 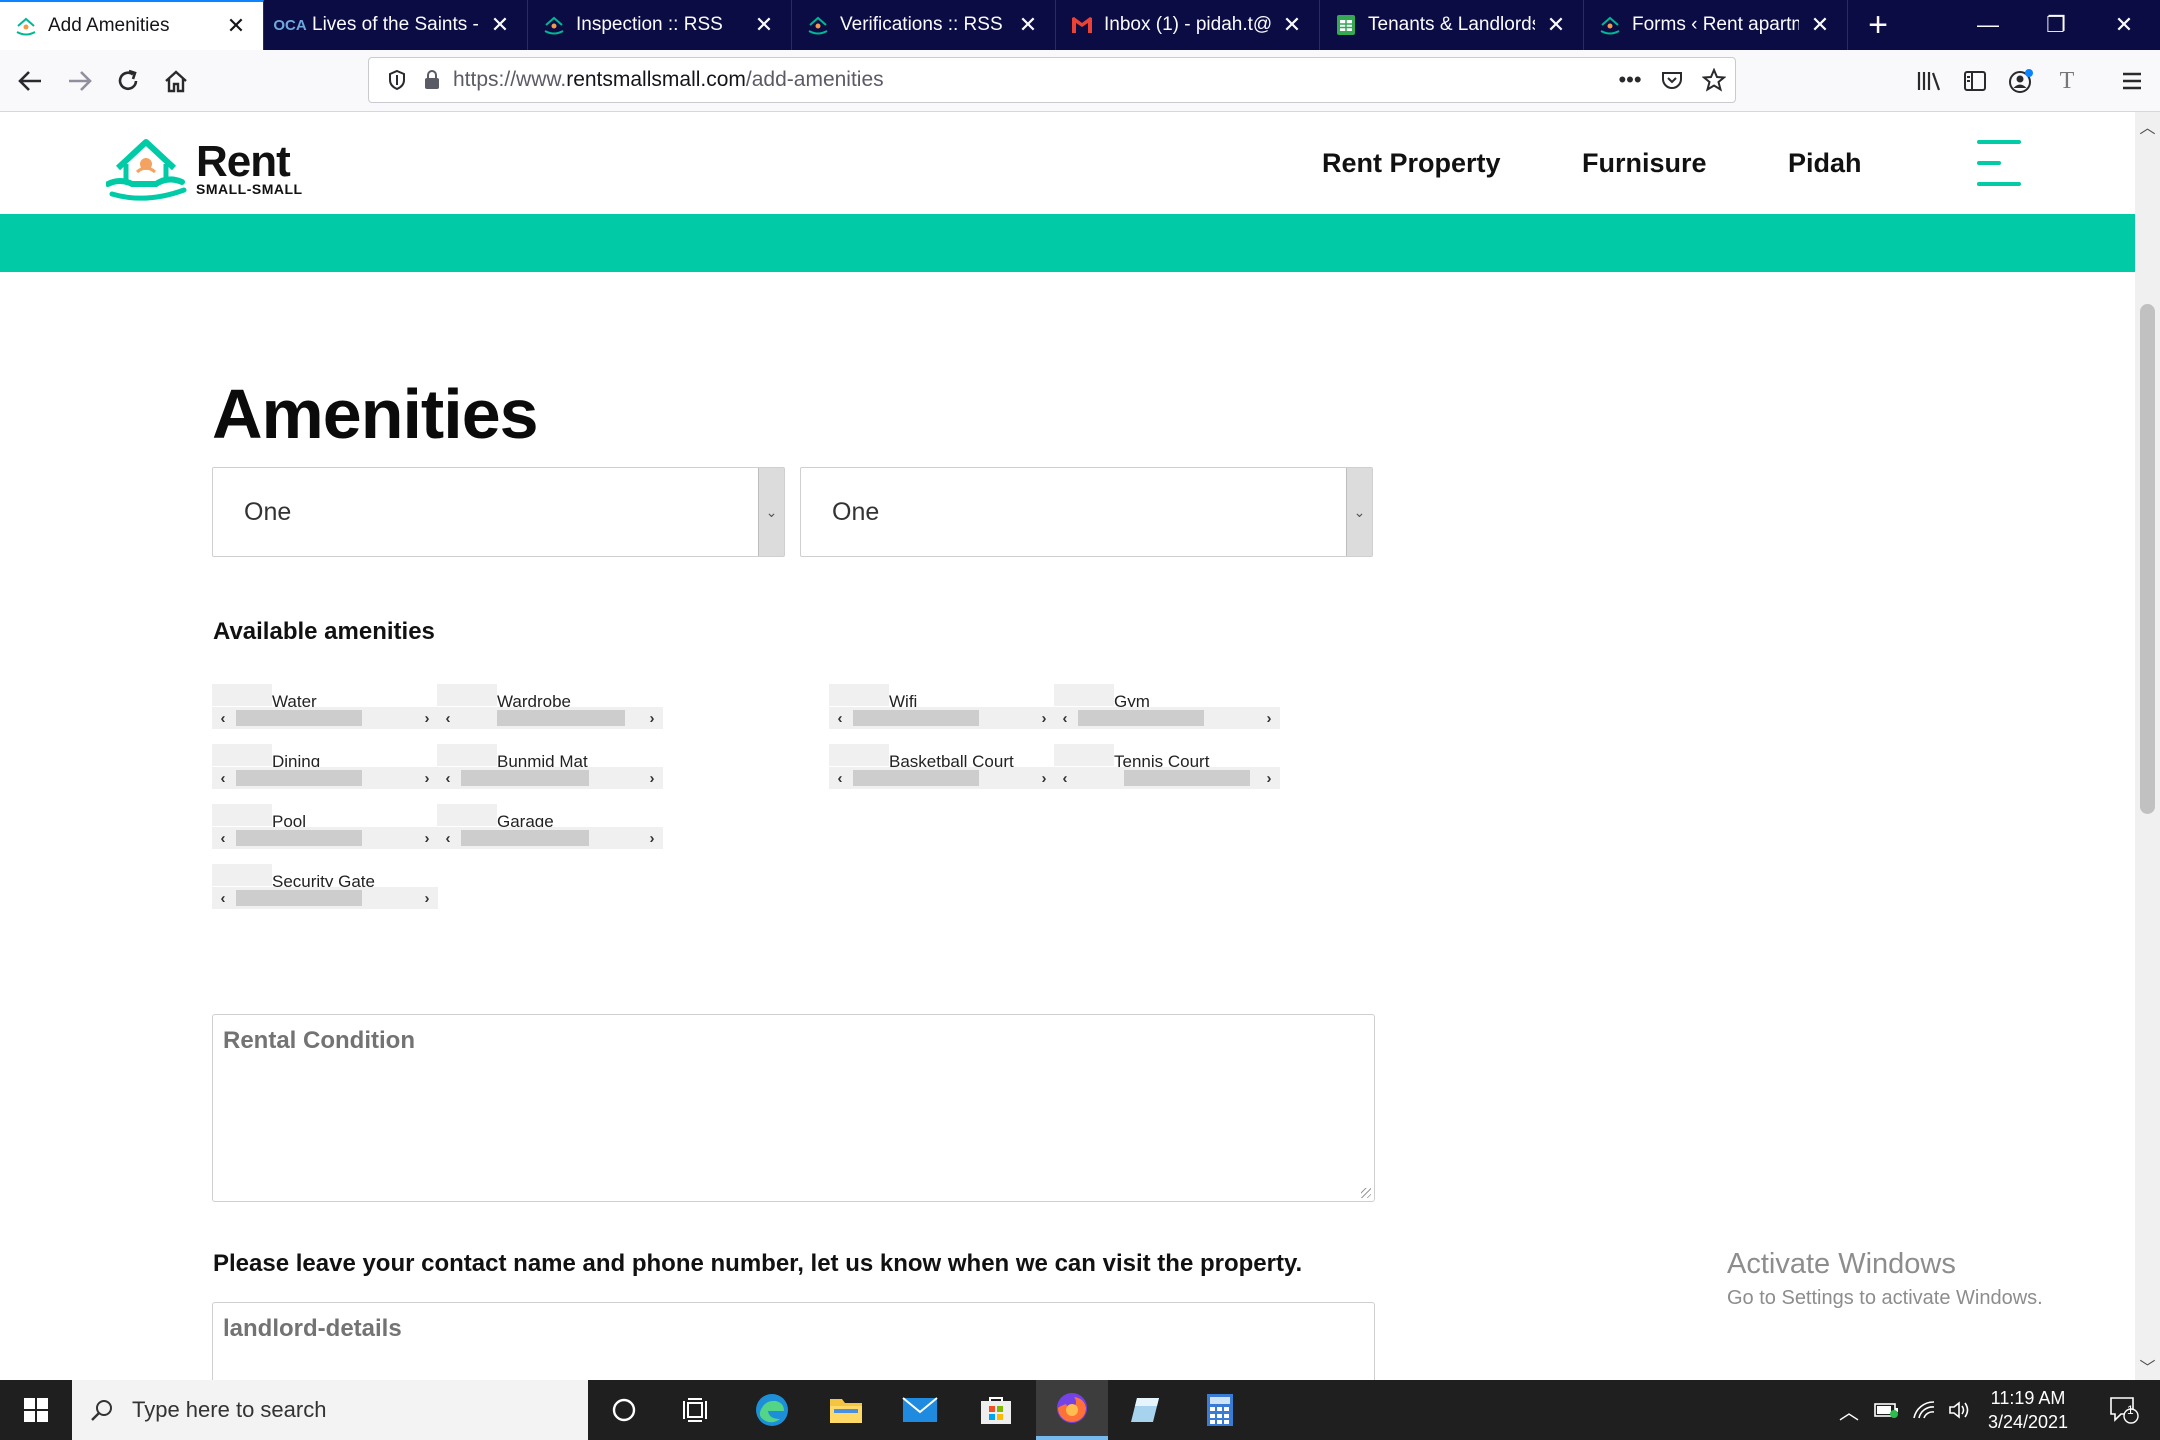 What do you see at coordinates (846, 1410) in the screenshot?
I see `file-explorer-icon` at bounding box center [846, 1410].